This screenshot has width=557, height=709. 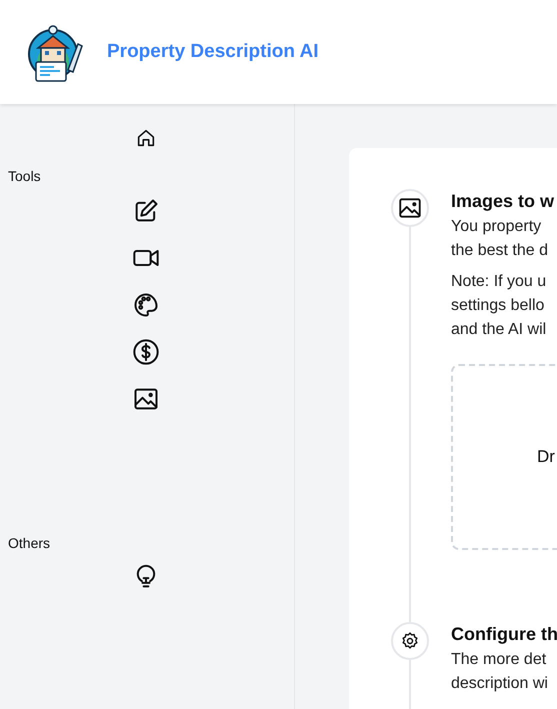 I want to click on image-dropzone: Dr, so click(x=504, y=457).